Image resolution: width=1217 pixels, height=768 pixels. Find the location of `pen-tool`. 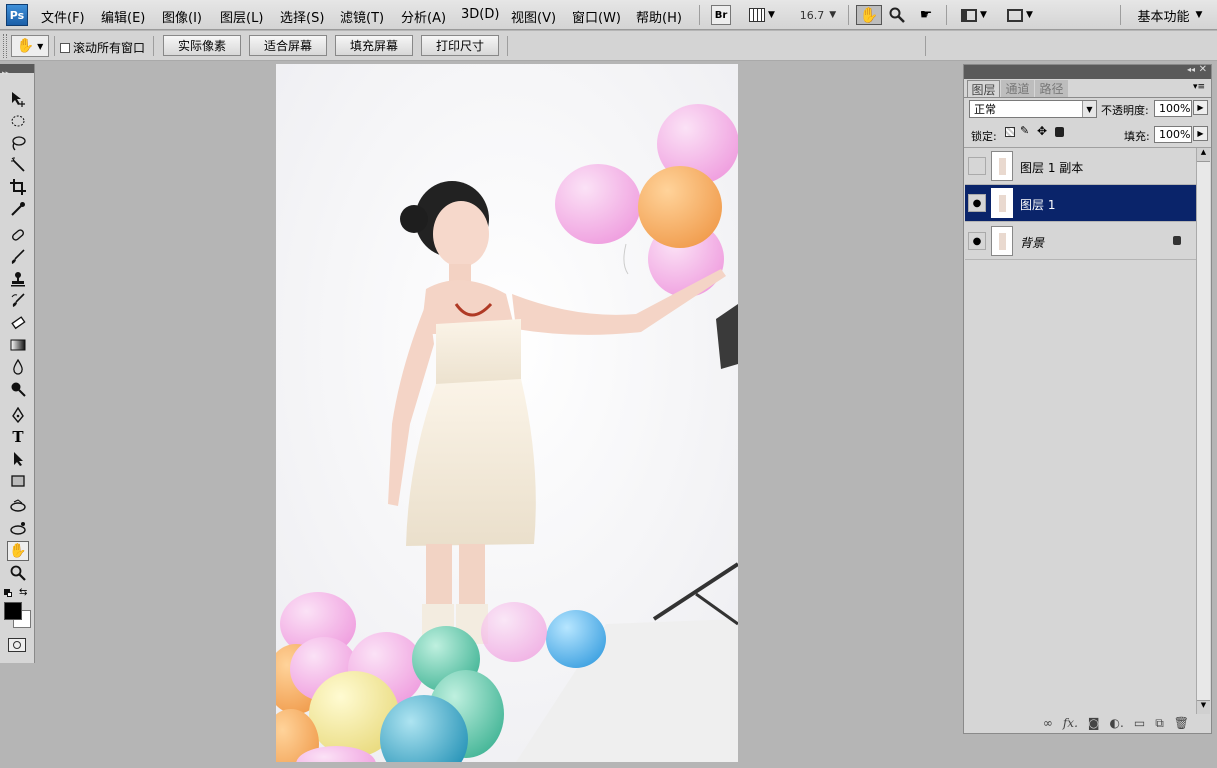

pen-tool is located at coordinates (18, 415).